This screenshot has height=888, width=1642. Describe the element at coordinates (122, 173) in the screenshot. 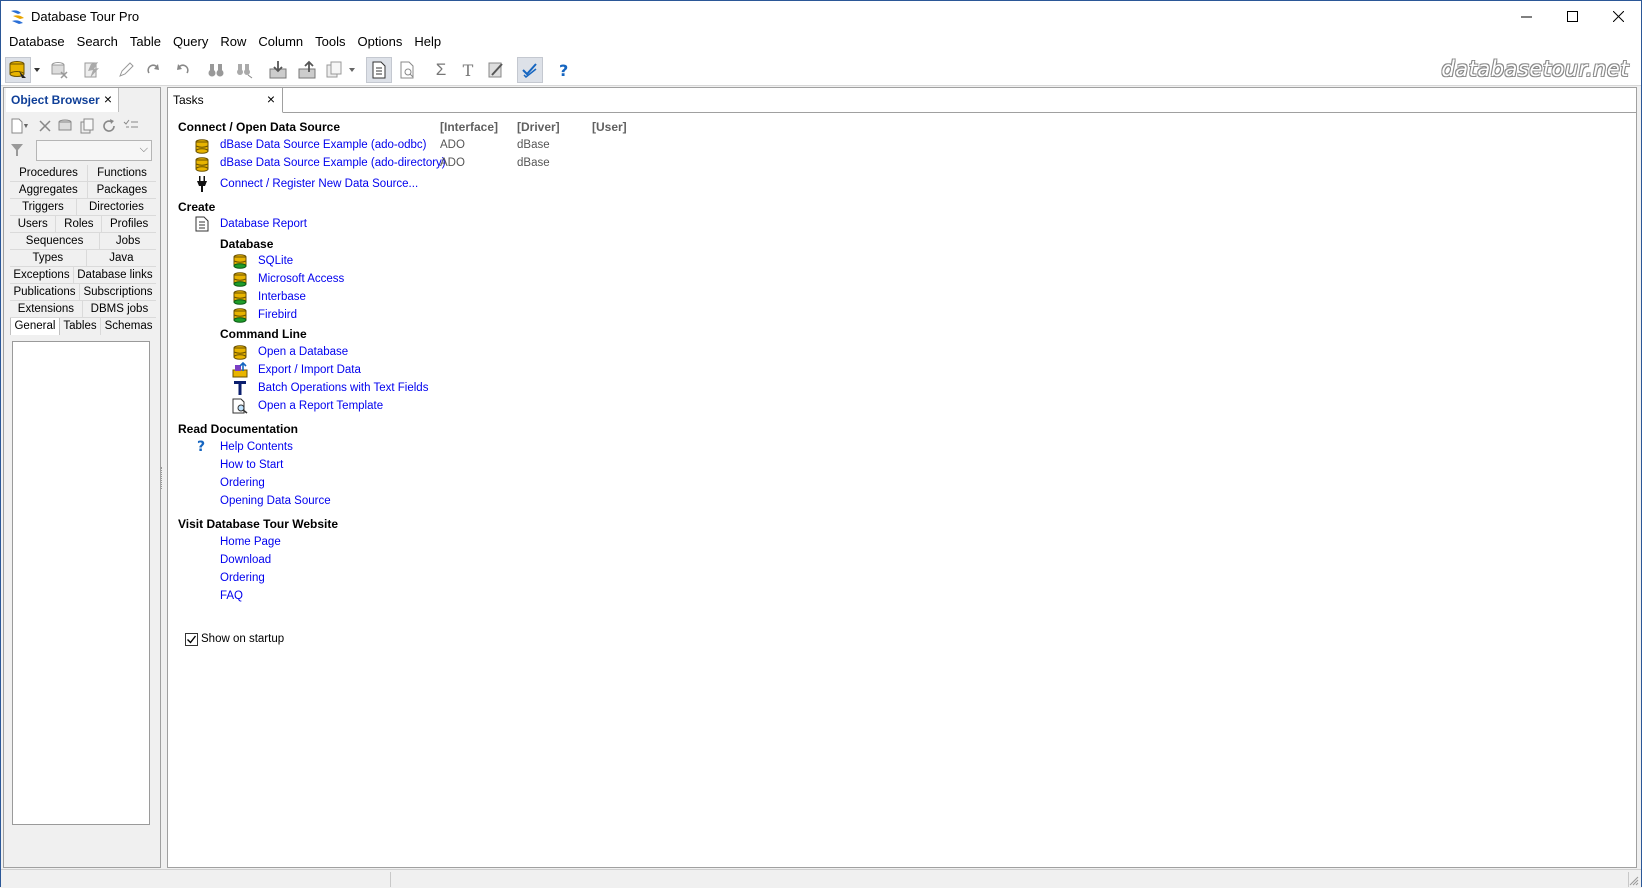

I see `tab-functions: Functions` at that location.